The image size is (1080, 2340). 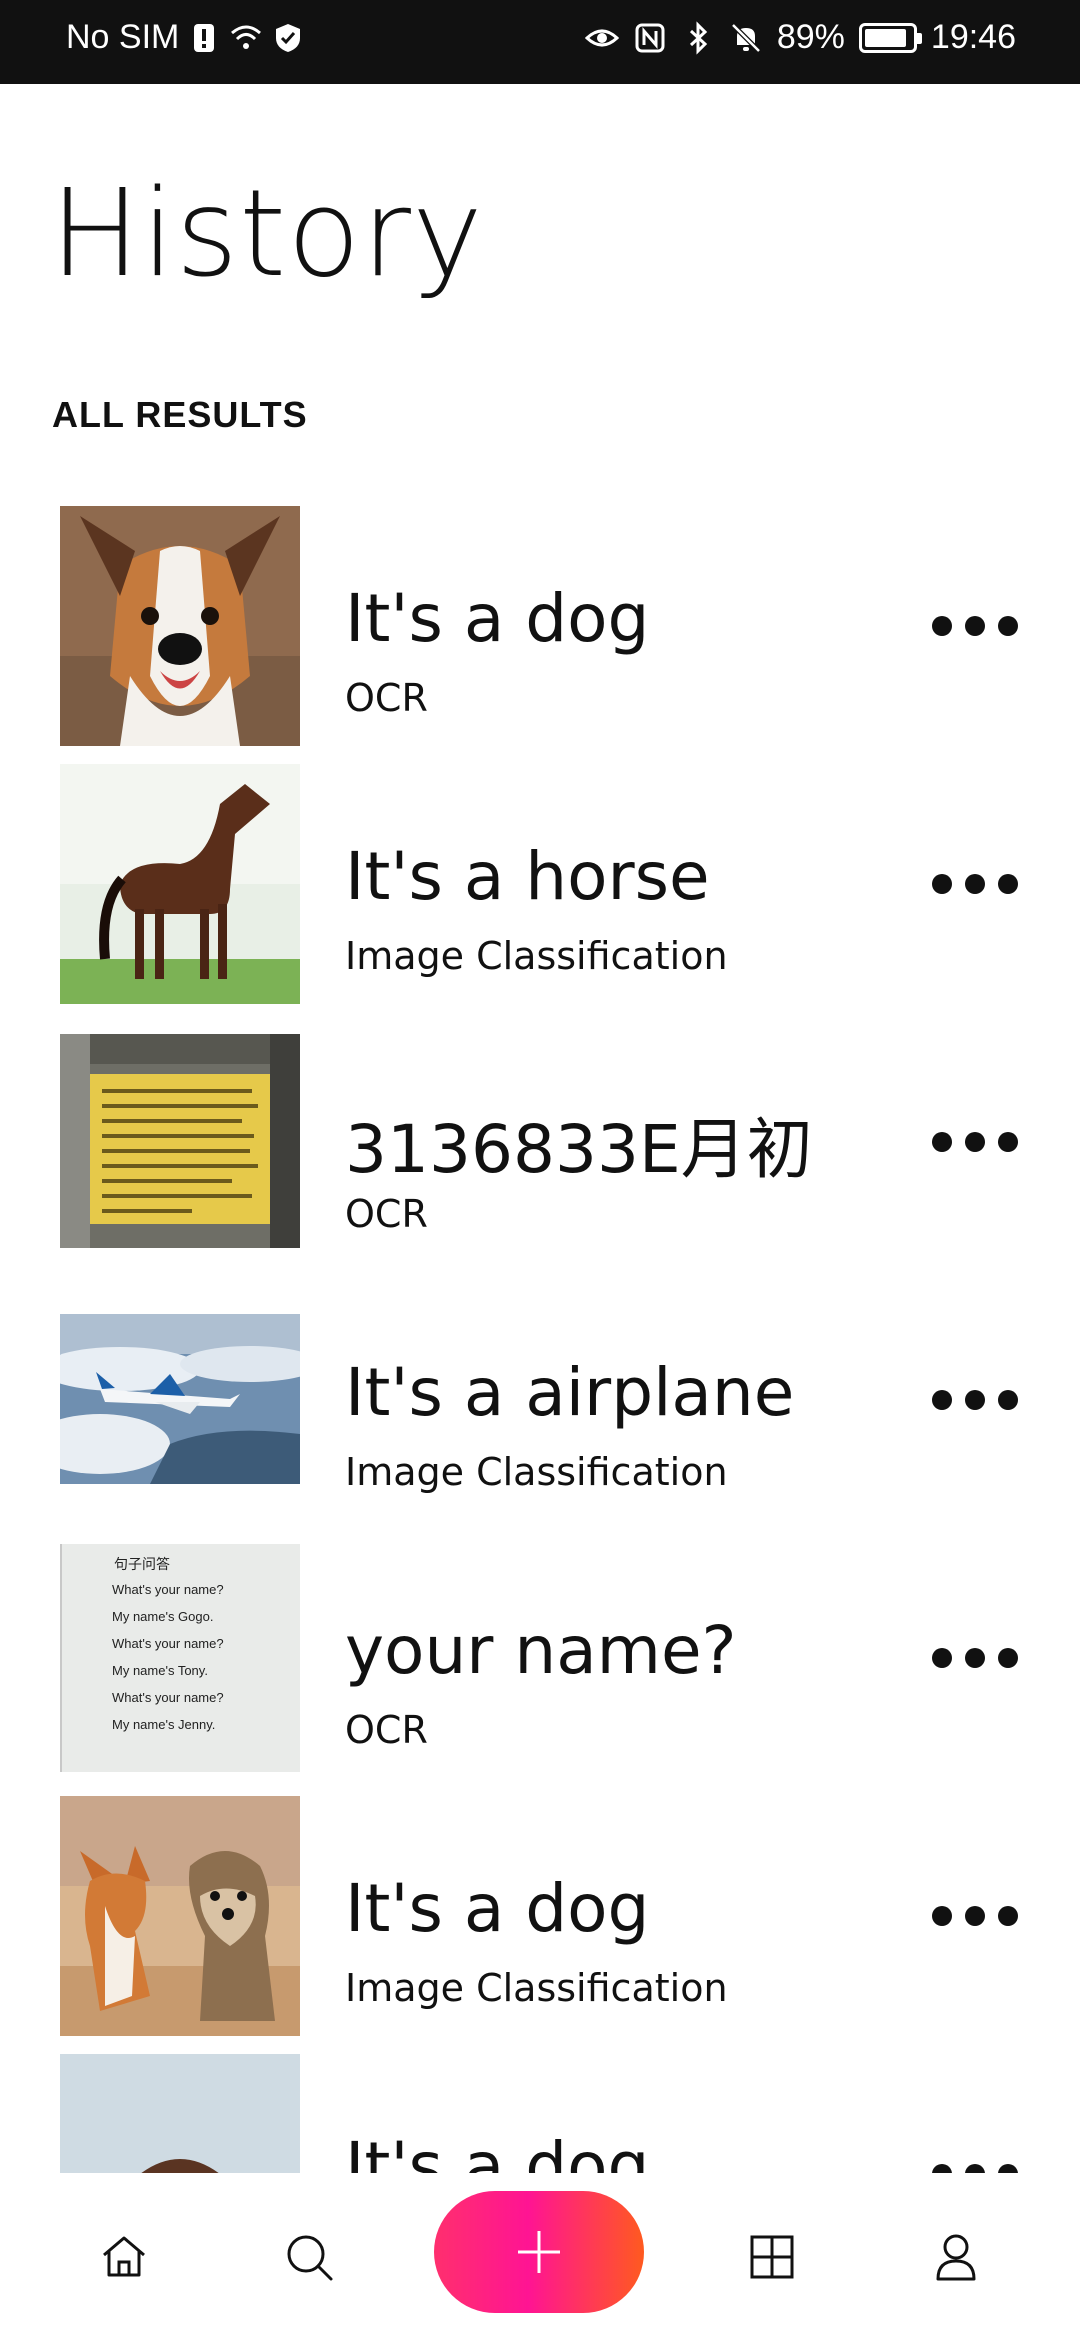 What do you see at coordinates (541, 1650) in the screenshot?
I see `result-title: your name?` at bounding box center [541, 1650].